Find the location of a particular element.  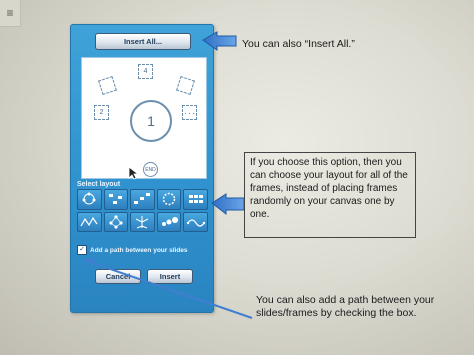

frame-placeholder-top: 4 is located at coordinates (145, 71).